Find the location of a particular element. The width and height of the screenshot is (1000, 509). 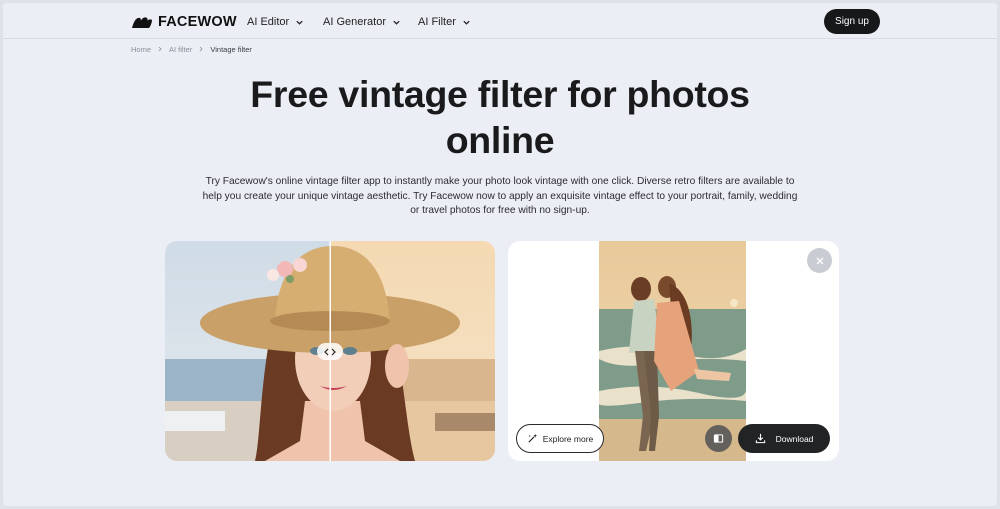

close-button is located at coordinates (819, 260).